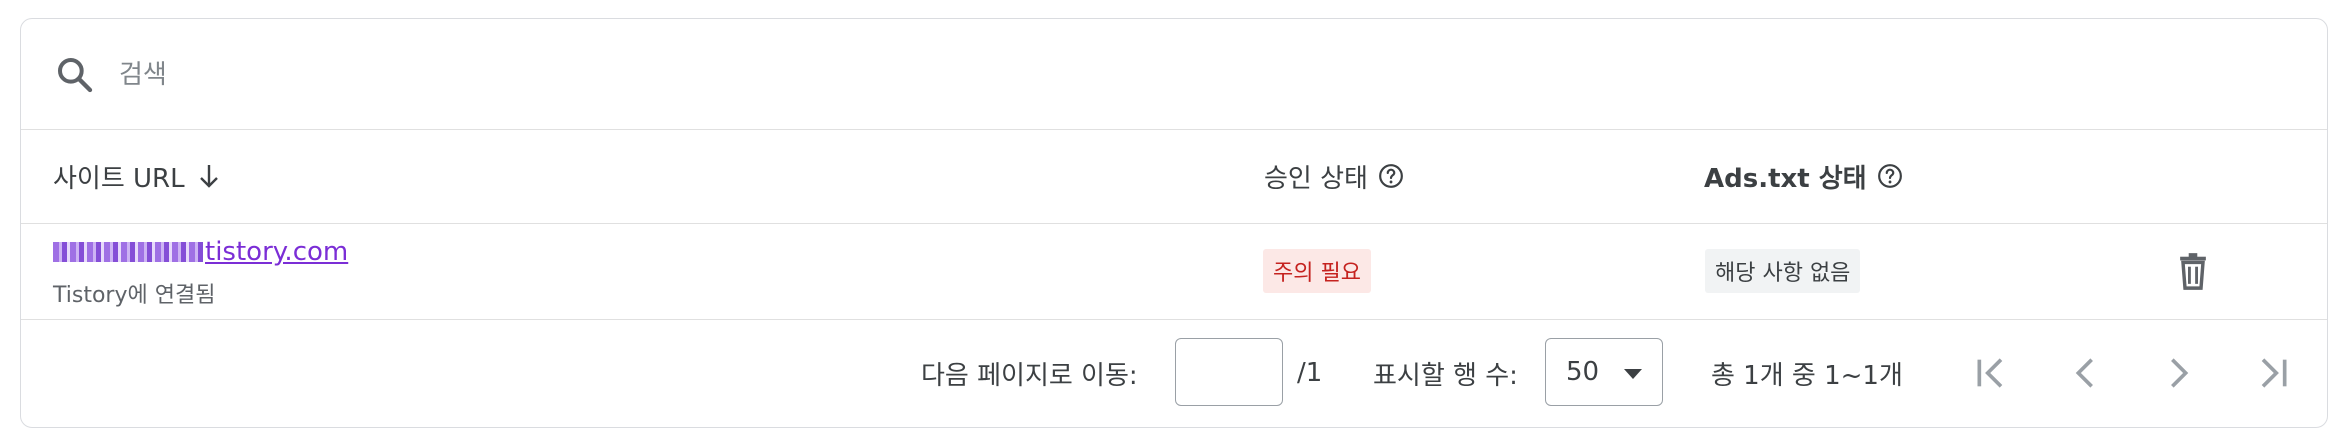 This screenshot has width=2345, height=443. What do you see at coordinates (1783, 271) in the screenshot?
I see `ads-txt-status-badge: 해당 사항 없음` at bounding box center [1783, 271].